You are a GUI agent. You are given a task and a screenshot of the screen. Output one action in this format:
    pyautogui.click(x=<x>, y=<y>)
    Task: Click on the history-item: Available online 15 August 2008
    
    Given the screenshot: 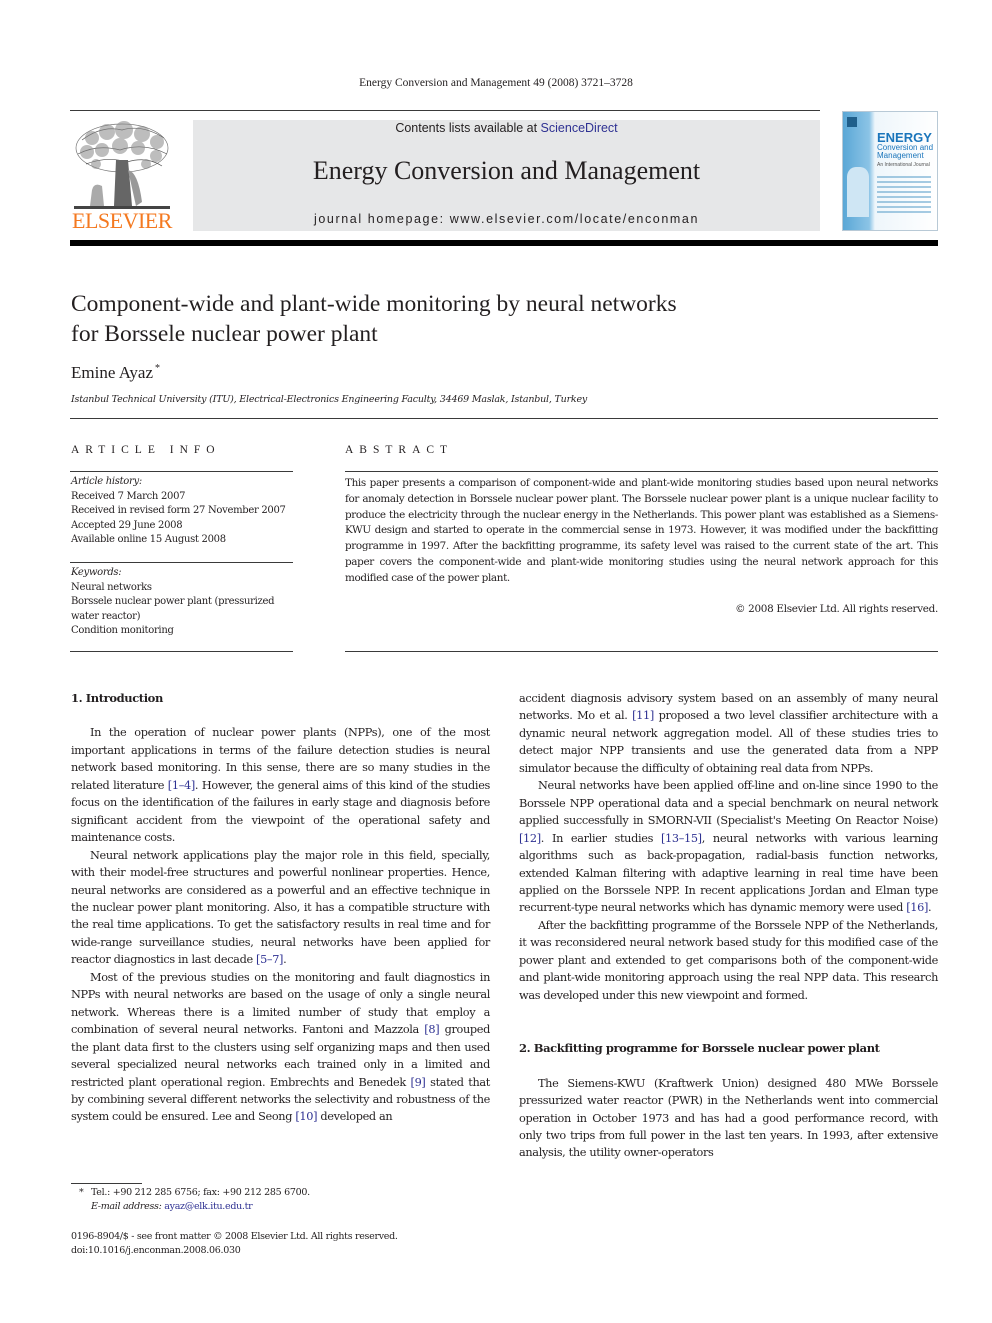 What is the action you would take?
    pyautogui.click(x=148, y=539)
    